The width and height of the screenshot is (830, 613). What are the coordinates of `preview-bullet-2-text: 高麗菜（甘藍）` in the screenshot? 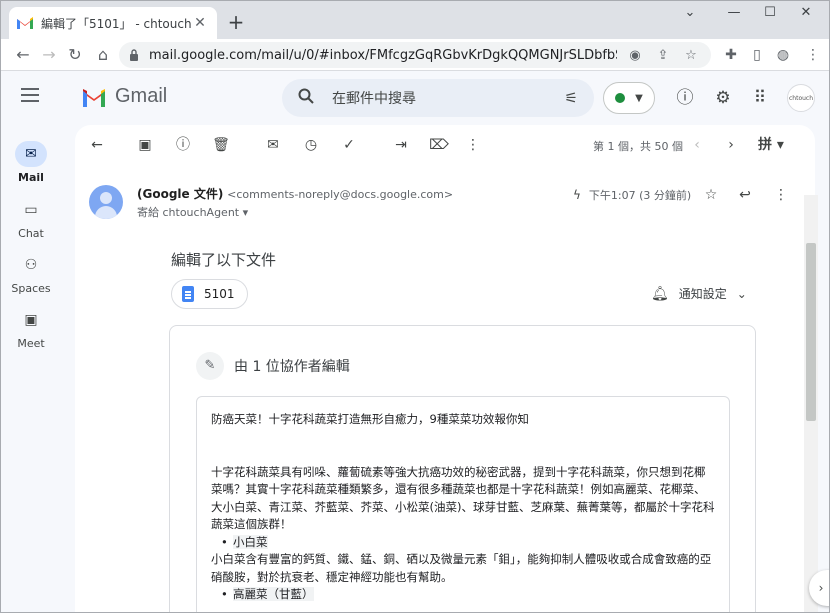 It's located at (273, 594).